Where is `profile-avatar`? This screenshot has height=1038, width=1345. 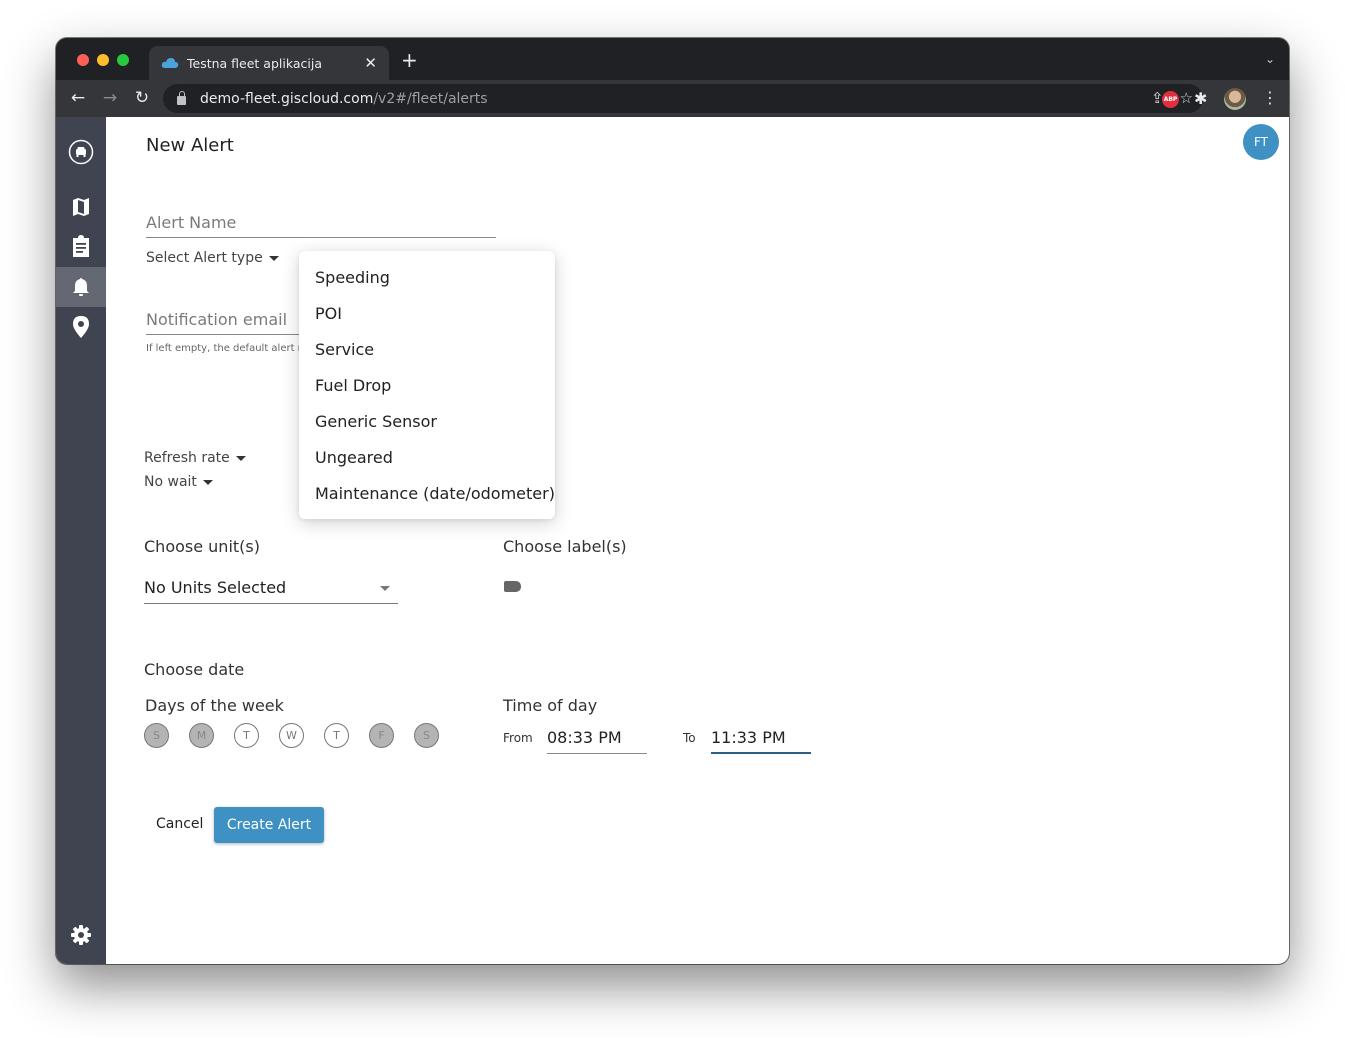
profile-avatar is located at coordinates (1235, 99).